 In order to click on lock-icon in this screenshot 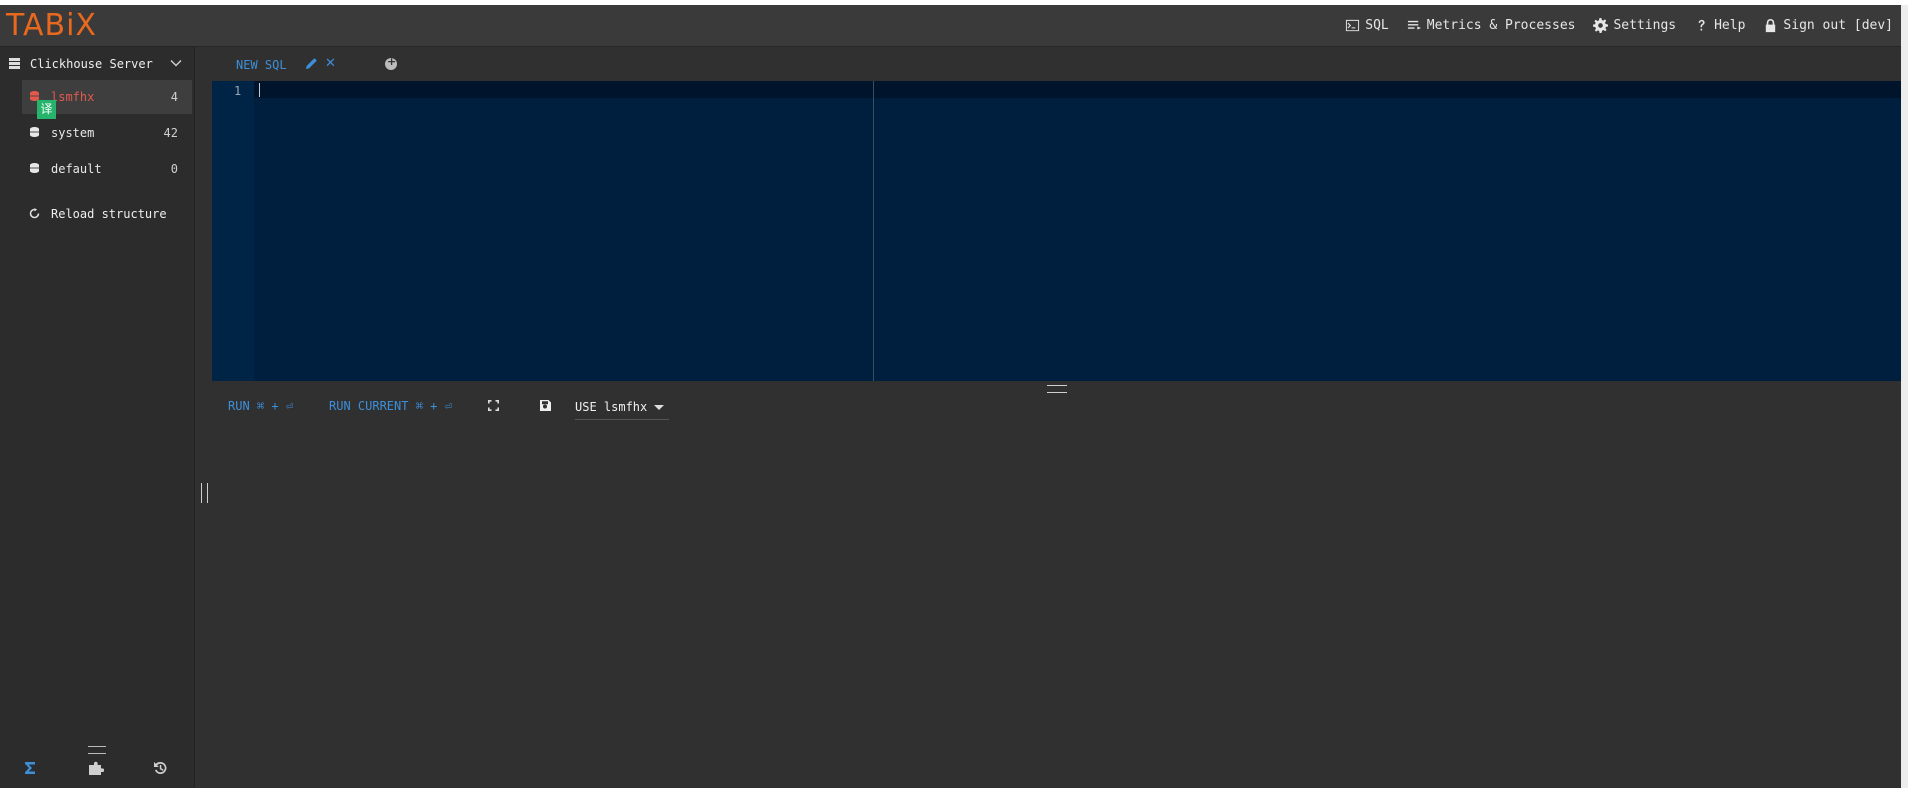, I will do `click(1771, 25)`.